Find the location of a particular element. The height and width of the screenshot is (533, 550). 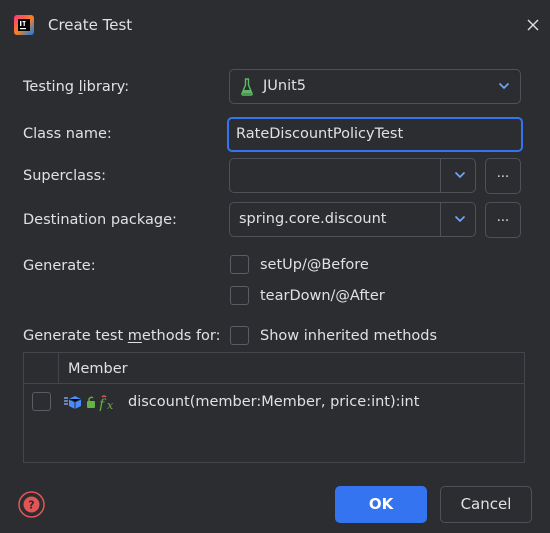

method-icons: f x is located at coordinates (89, 403).